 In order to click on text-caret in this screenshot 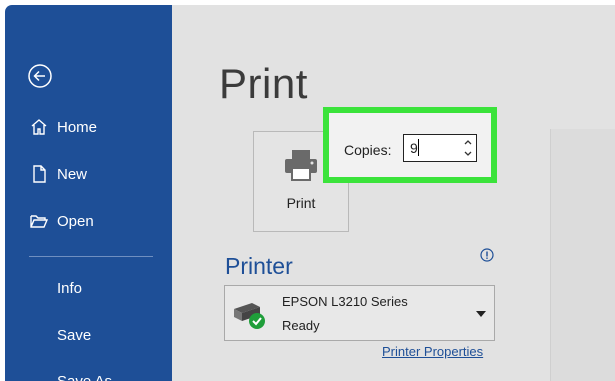, I will do `click(418, 147)`.